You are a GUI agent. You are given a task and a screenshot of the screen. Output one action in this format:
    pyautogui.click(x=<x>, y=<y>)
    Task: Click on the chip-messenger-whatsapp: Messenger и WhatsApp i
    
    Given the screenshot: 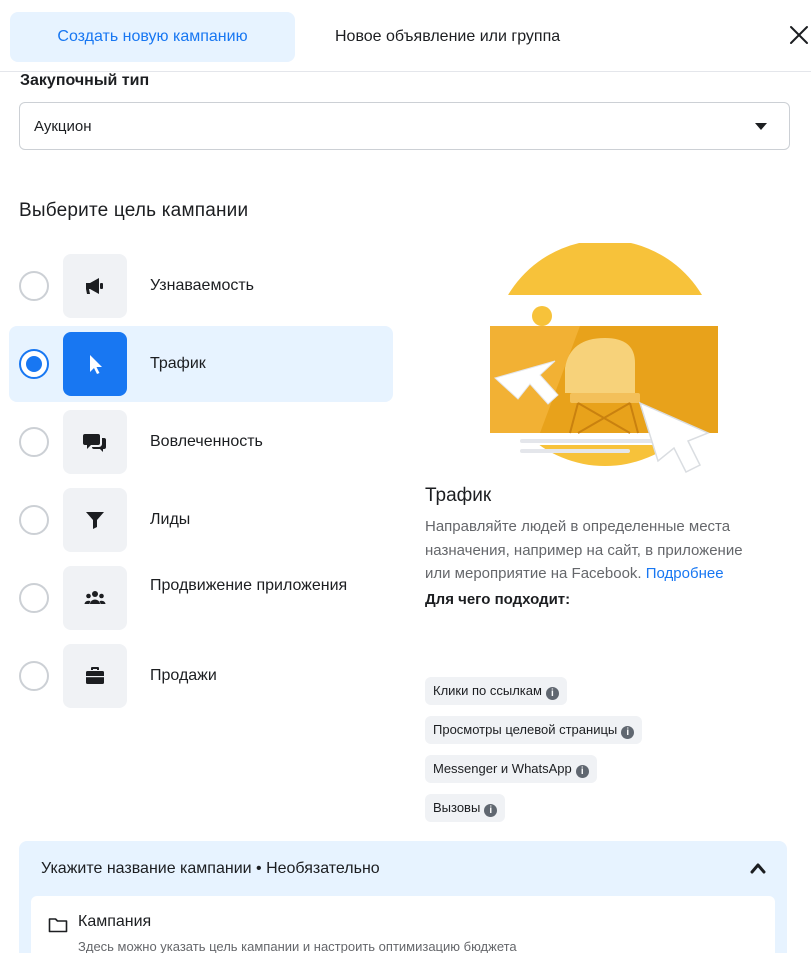 What is the action you would take?
    pyautogui.click(x=511, y=769)
    